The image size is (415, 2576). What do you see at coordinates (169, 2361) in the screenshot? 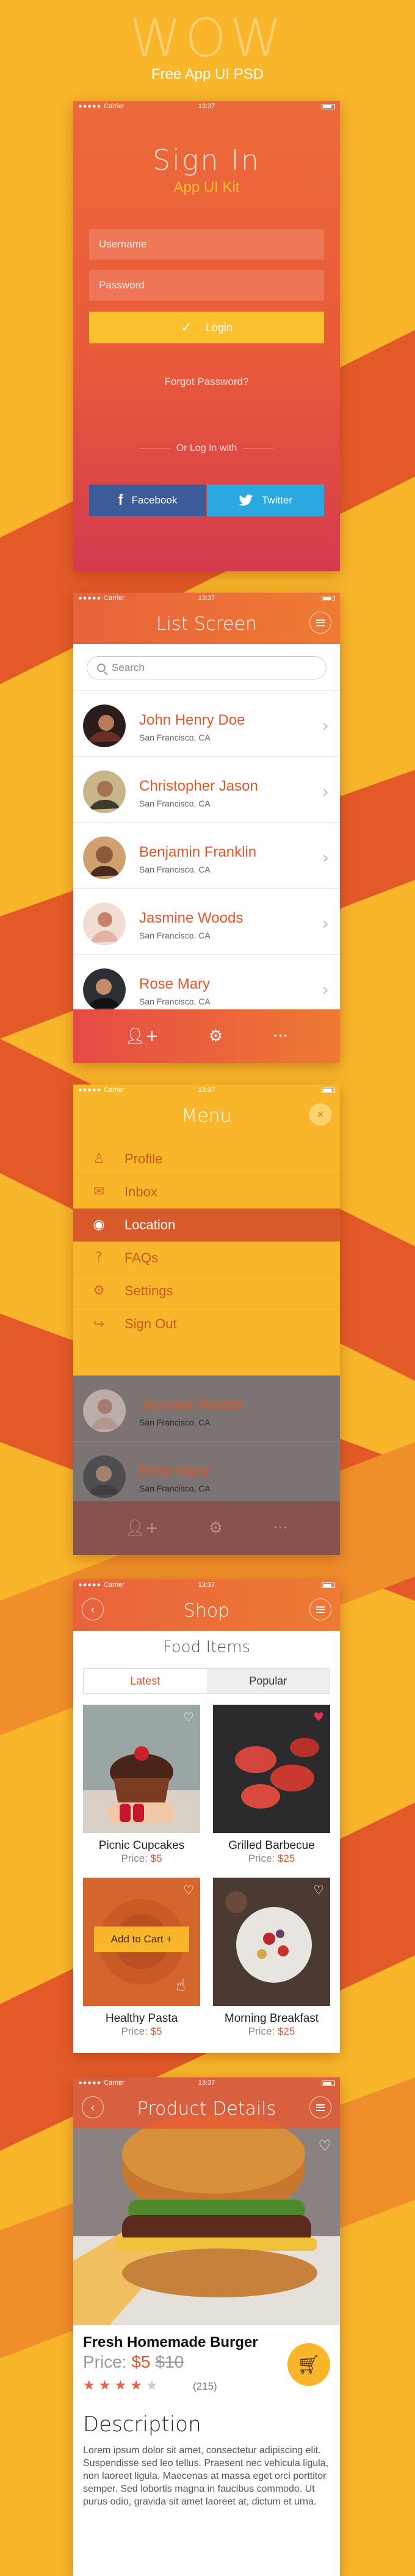
I see `old-price-value: $10` at bounding box center [169, 2361].